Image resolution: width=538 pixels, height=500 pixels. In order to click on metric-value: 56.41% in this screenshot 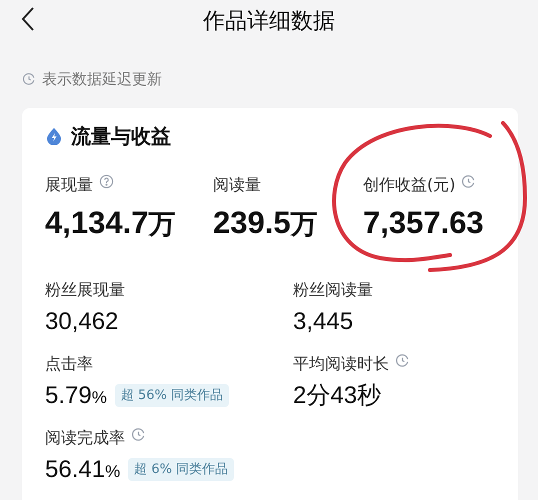, I will do `click(82, 470)`.